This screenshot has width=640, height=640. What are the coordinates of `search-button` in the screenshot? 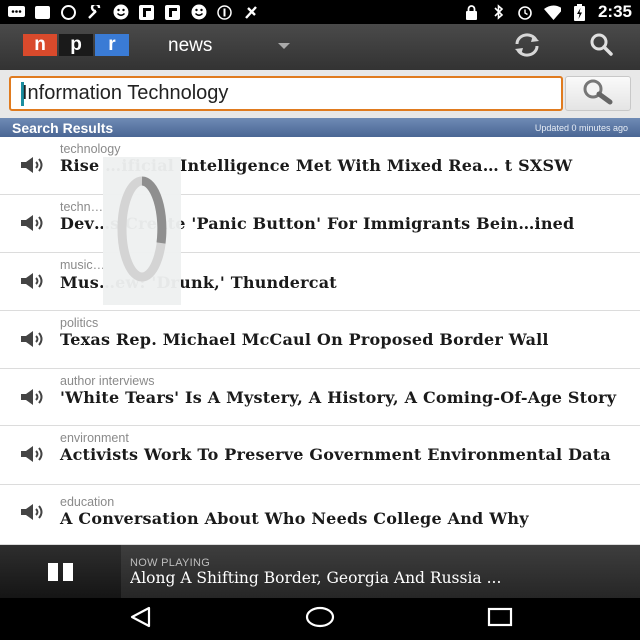 It's located at (602, 47).